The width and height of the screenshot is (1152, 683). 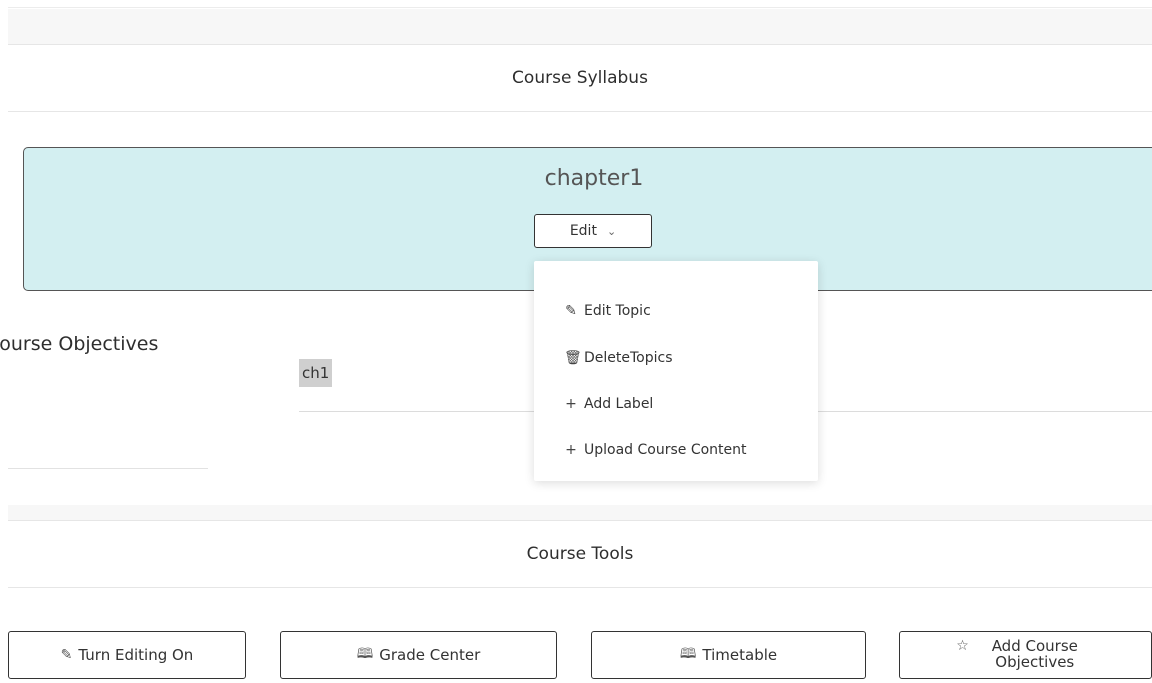 I want to click on chevron-down-icon: ⌄, so click(x=611, y=231).